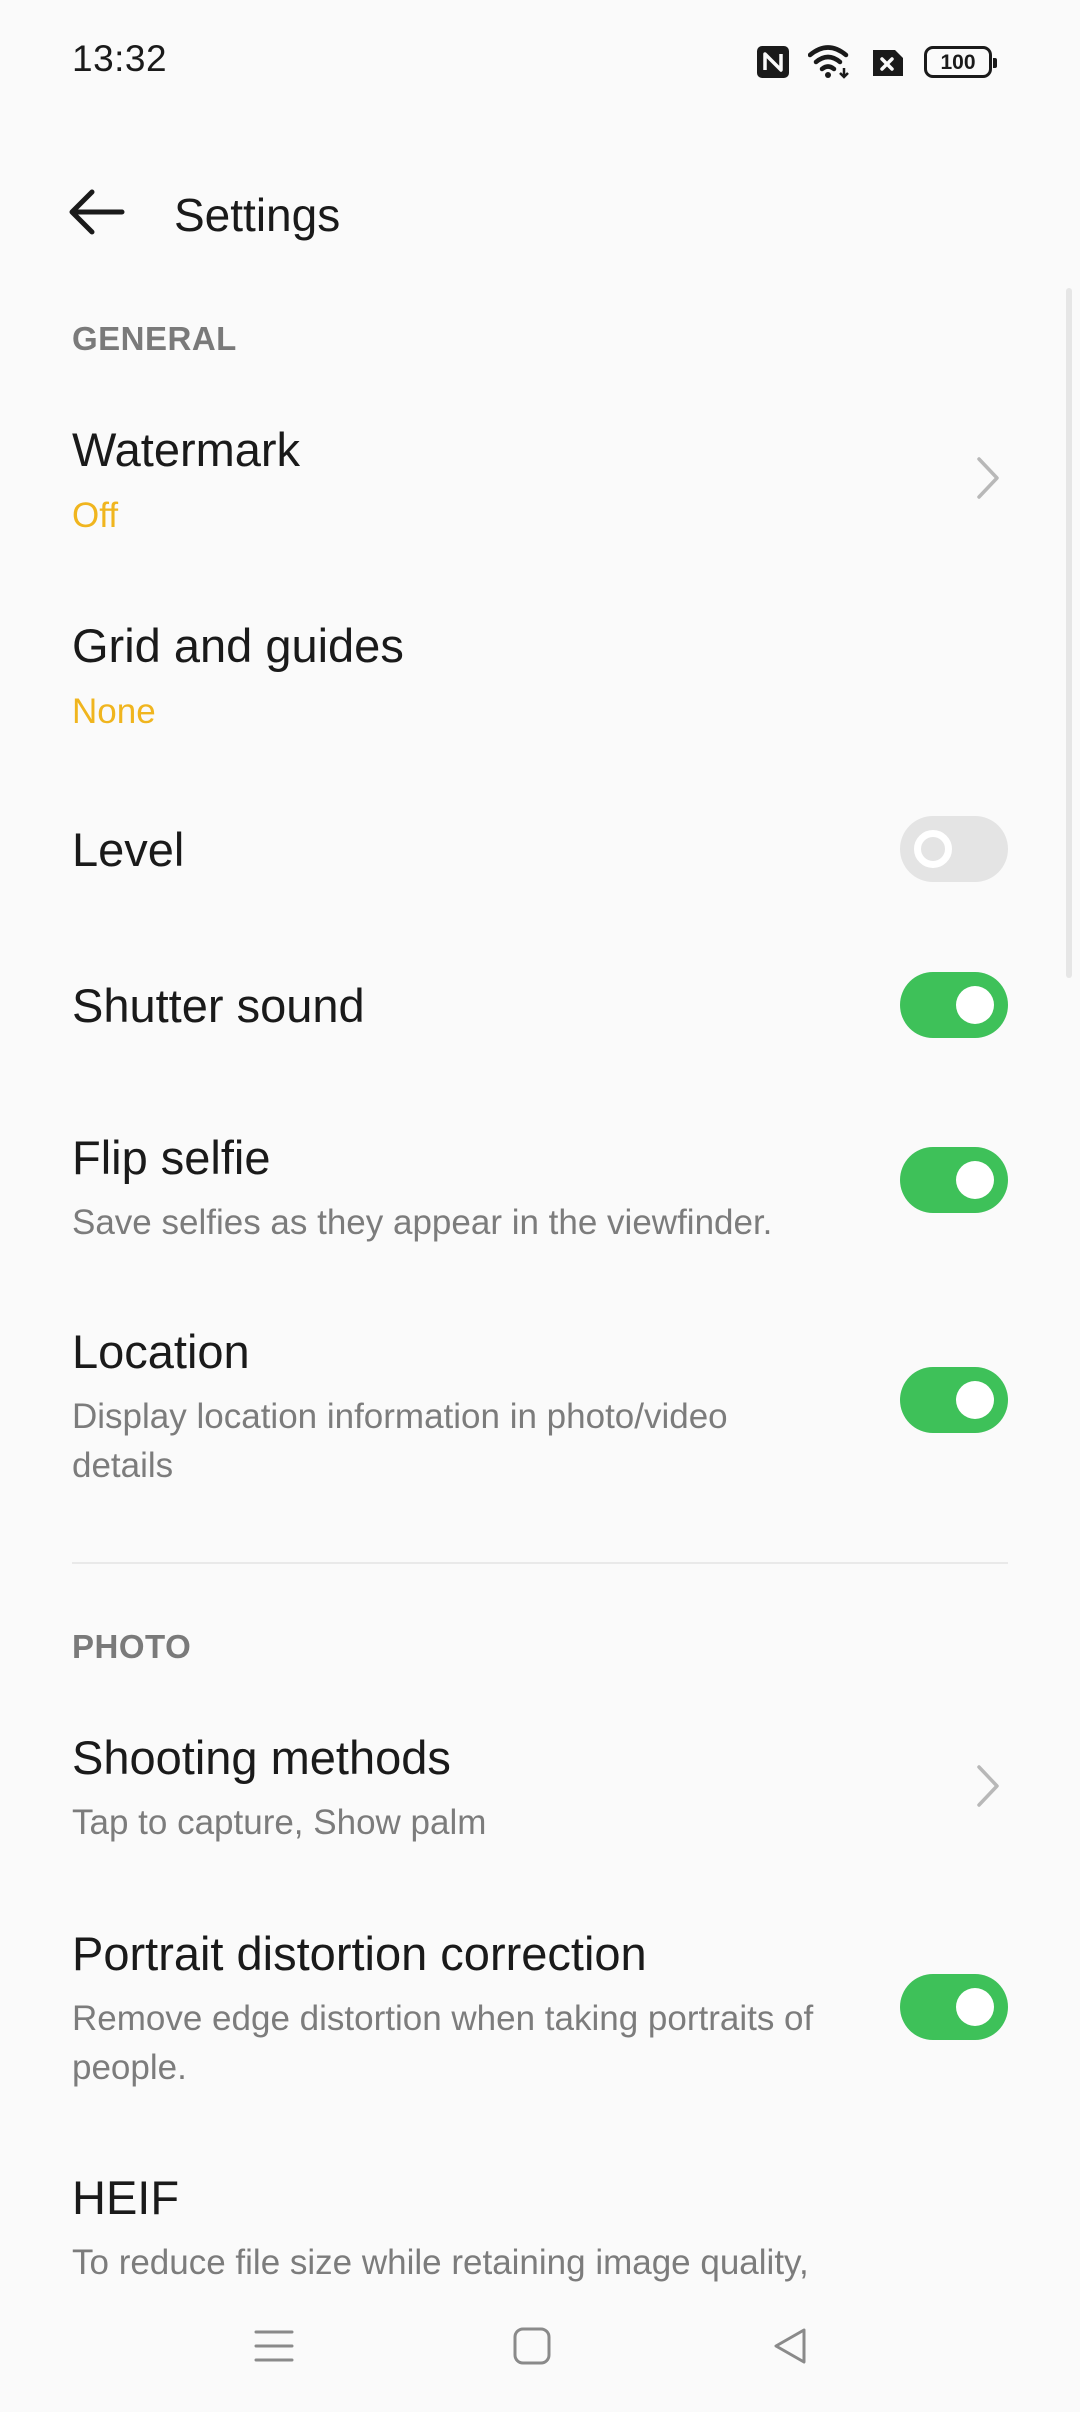 This screenshot has height=2412, width=1080. What do you see at coordinates (161, 1351) in the screenshot?
I see `location-title: Location` at bounding box center [161, 1351].